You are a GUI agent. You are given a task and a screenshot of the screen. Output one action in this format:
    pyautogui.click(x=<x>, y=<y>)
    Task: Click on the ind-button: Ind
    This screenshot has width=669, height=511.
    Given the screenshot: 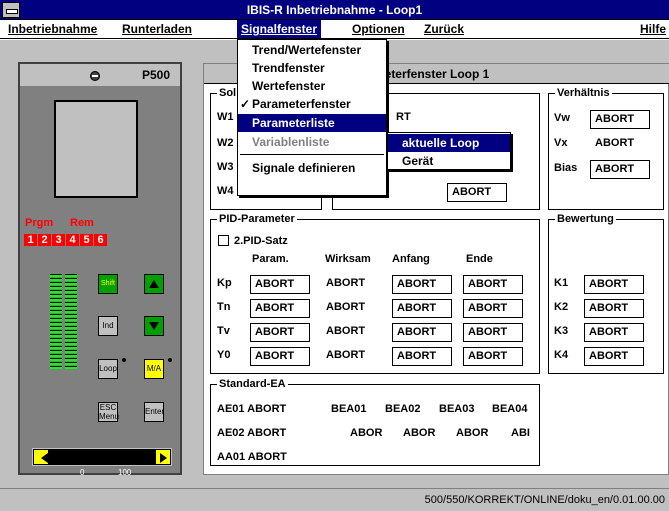 What is the action you would take?
    pyautogui.click(x=108, y=326)
    